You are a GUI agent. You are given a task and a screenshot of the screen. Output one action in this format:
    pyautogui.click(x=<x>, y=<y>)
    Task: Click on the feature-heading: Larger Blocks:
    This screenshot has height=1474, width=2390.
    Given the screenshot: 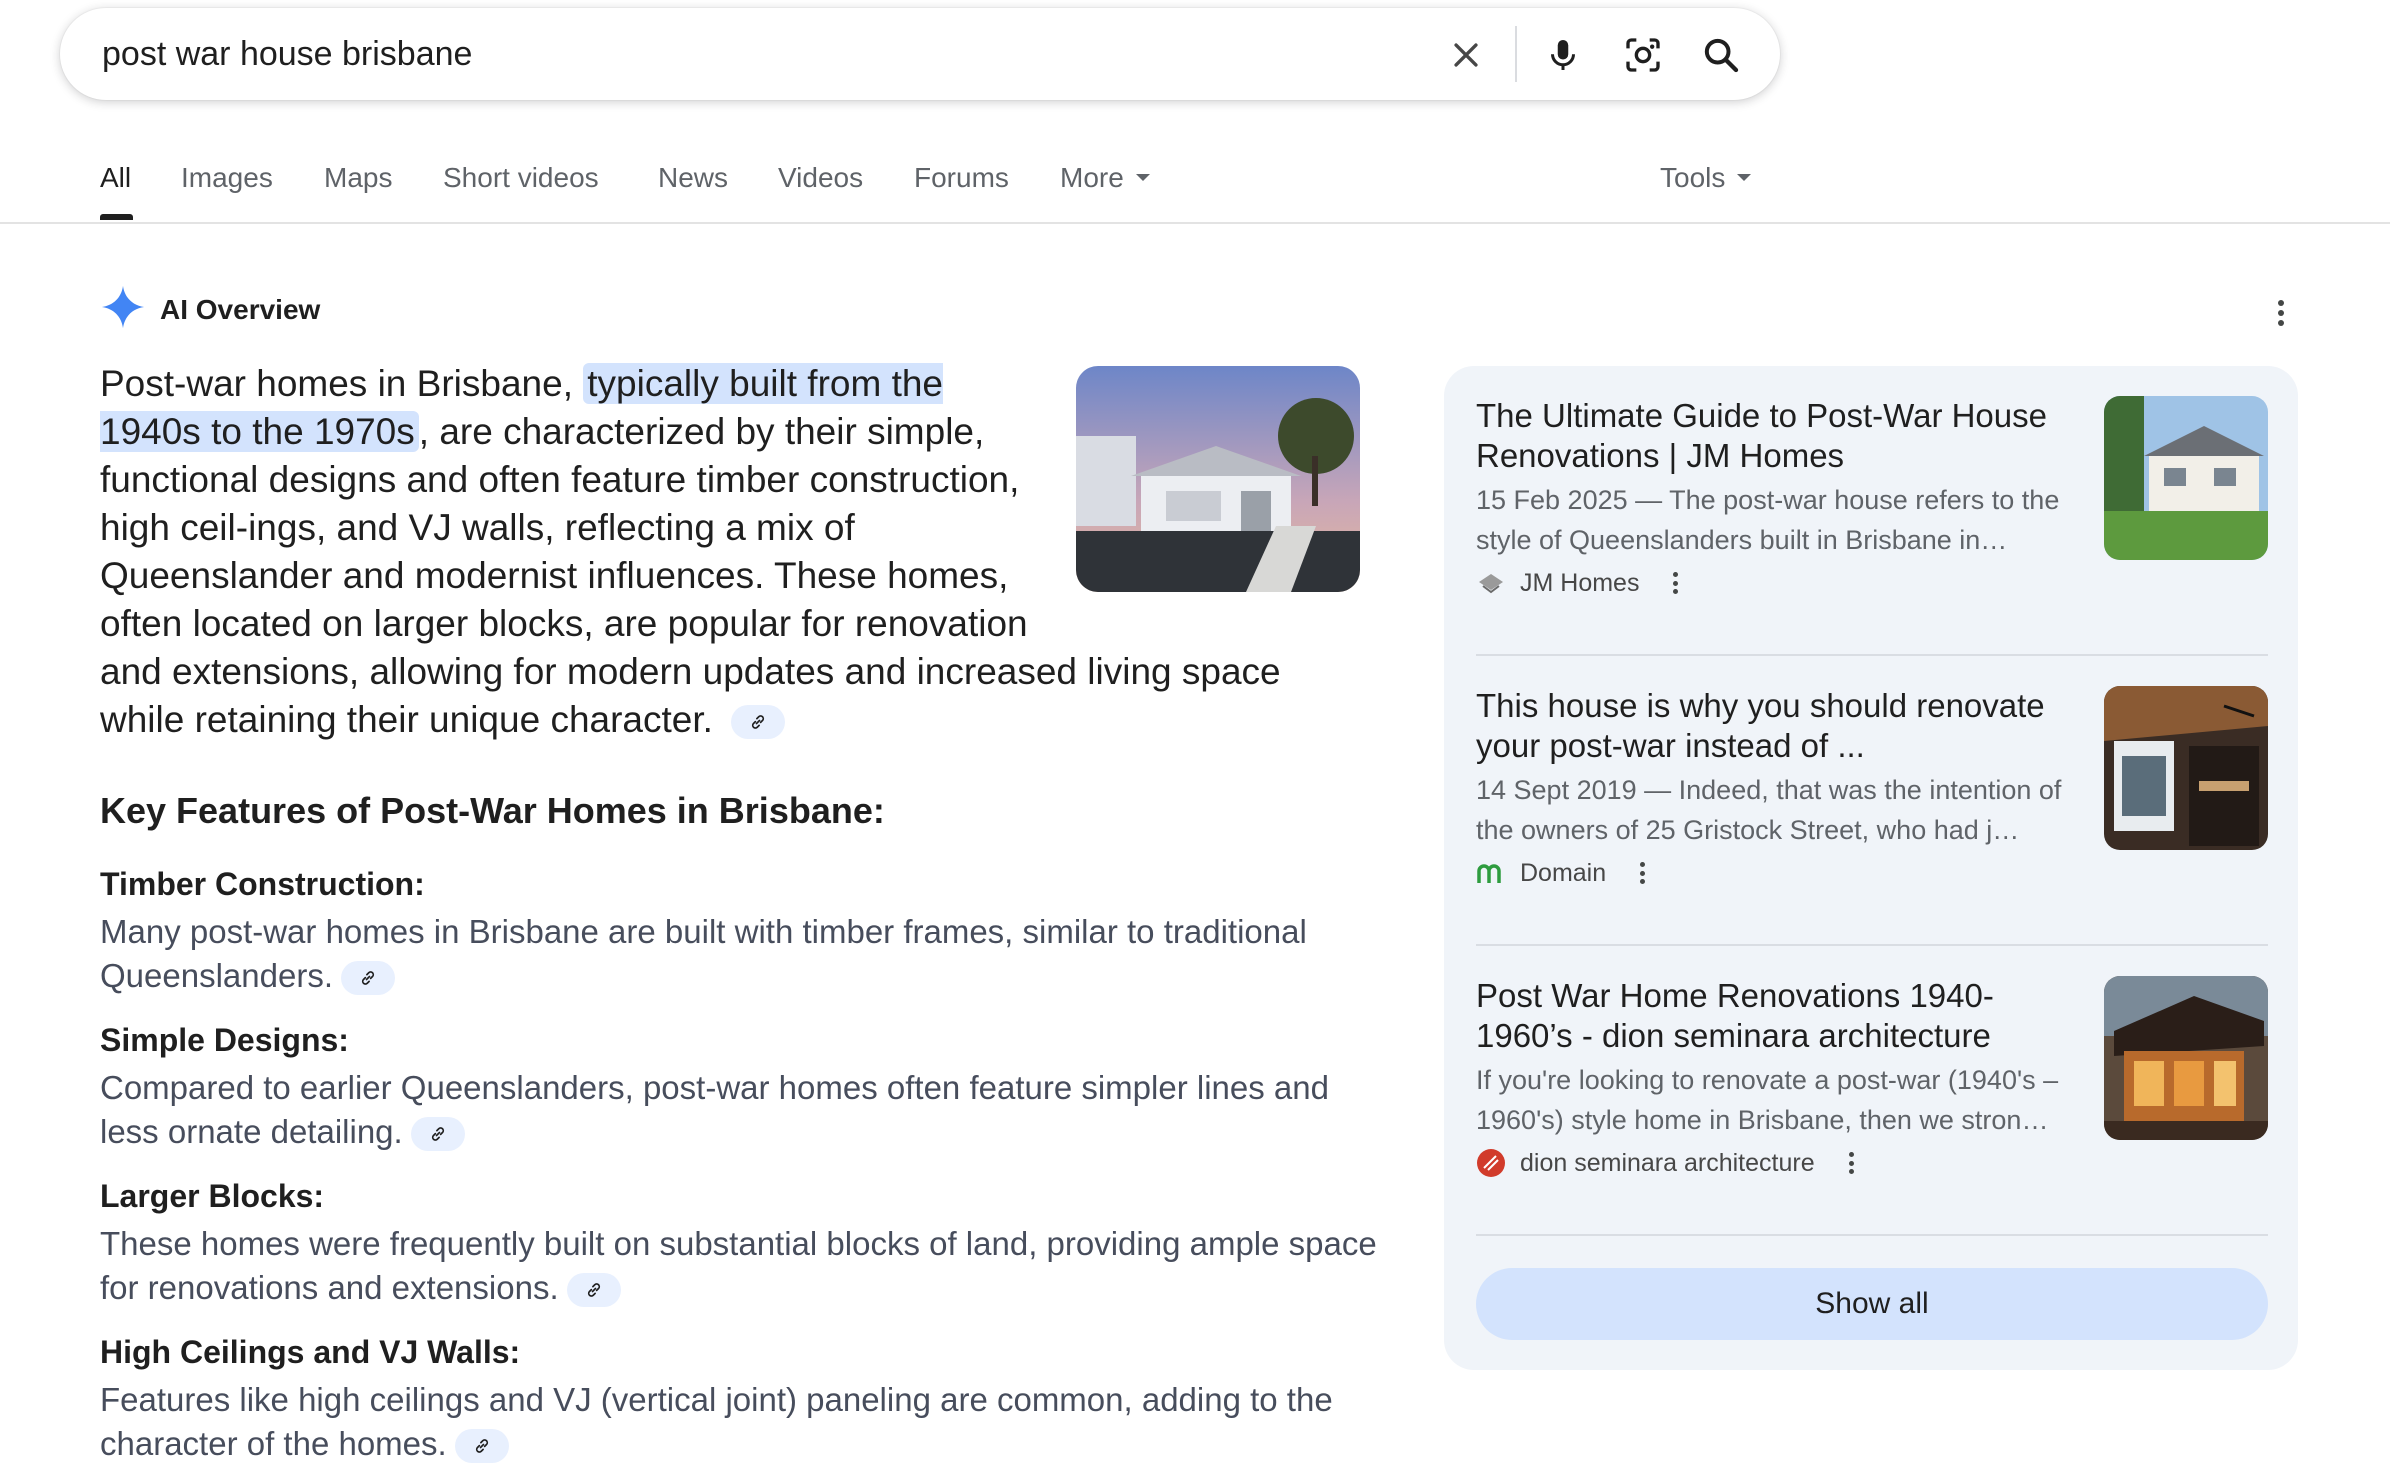 What is the action you would take?
    pyautogui.click(x=212, y=1196)
    